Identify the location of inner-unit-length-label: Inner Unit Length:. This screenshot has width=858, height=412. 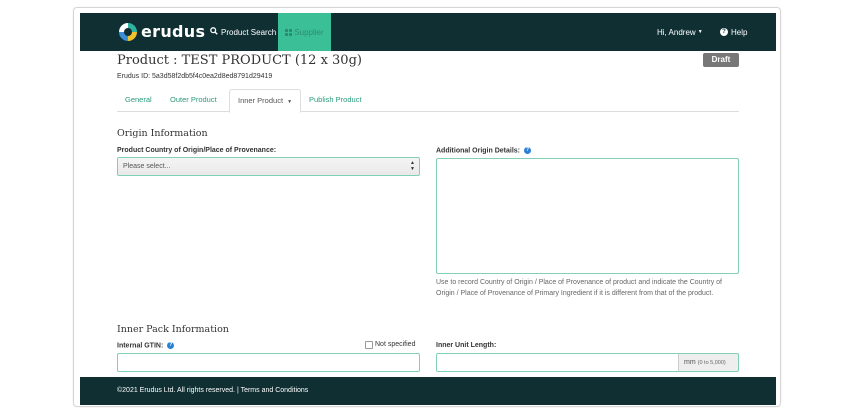
(466, 345).